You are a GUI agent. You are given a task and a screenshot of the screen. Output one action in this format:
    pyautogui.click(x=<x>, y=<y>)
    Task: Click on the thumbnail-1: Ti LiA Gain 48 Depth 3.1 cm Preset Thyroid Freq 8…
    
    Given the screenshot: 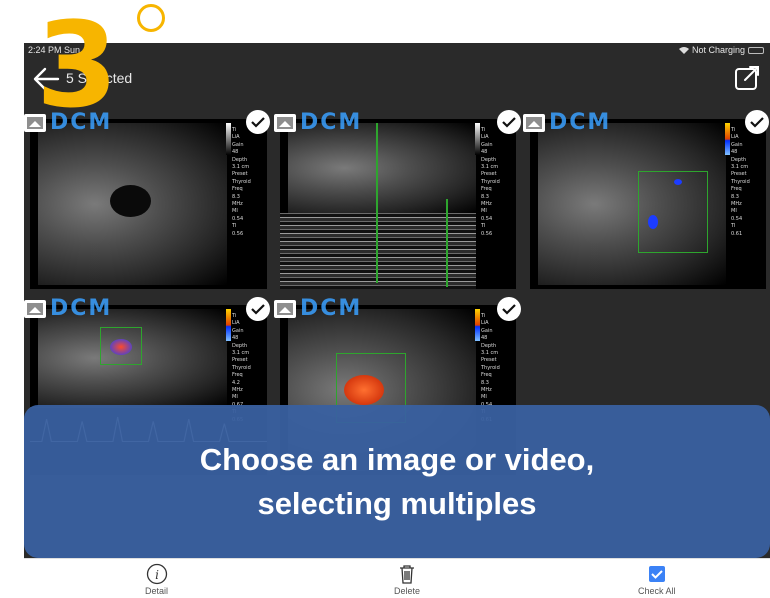 What is the action you would take?
    pyautogui.click(x=148, y=204)
    